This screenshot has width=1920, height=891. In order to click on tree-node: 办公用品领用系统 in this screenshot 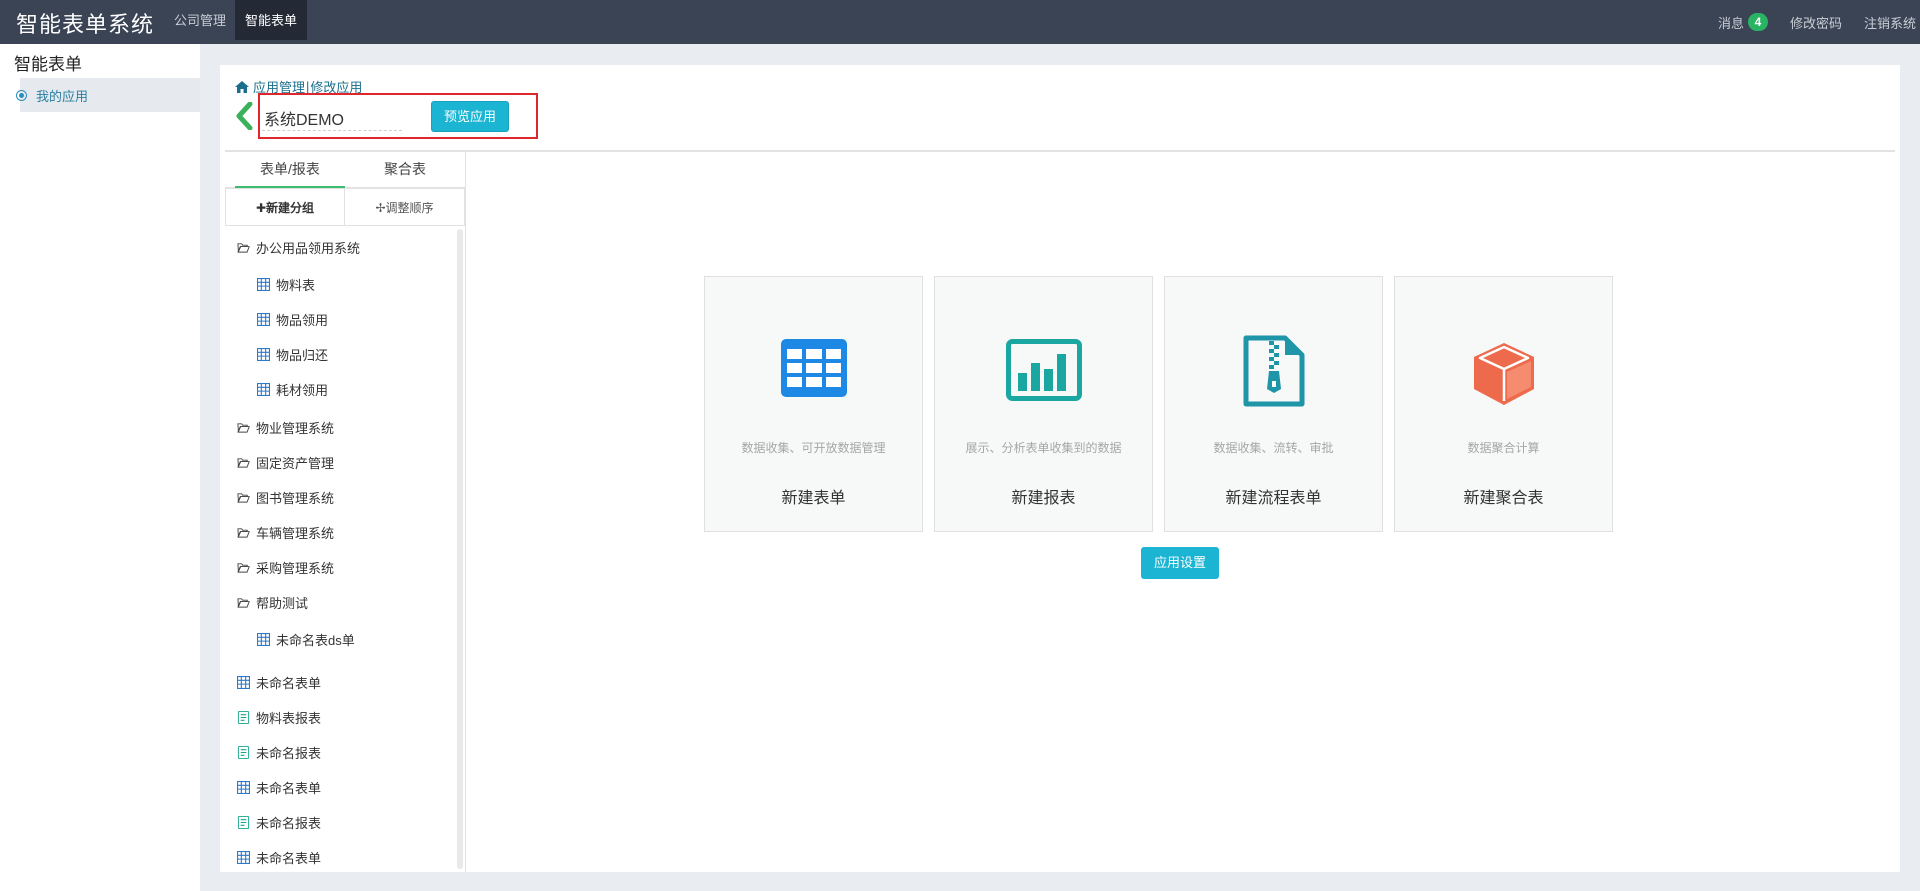, I will do `click(298, 247)`.